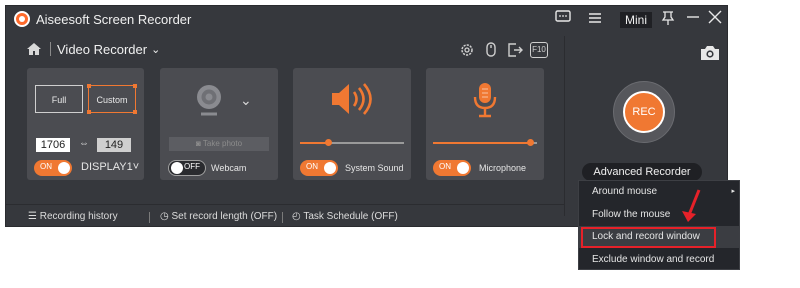 This screenshot has height=288, width=800. What do you see at coordinates (691, 205) in the screenshot?
I see `red-arrow-icon` at bounding box center [691, 205].